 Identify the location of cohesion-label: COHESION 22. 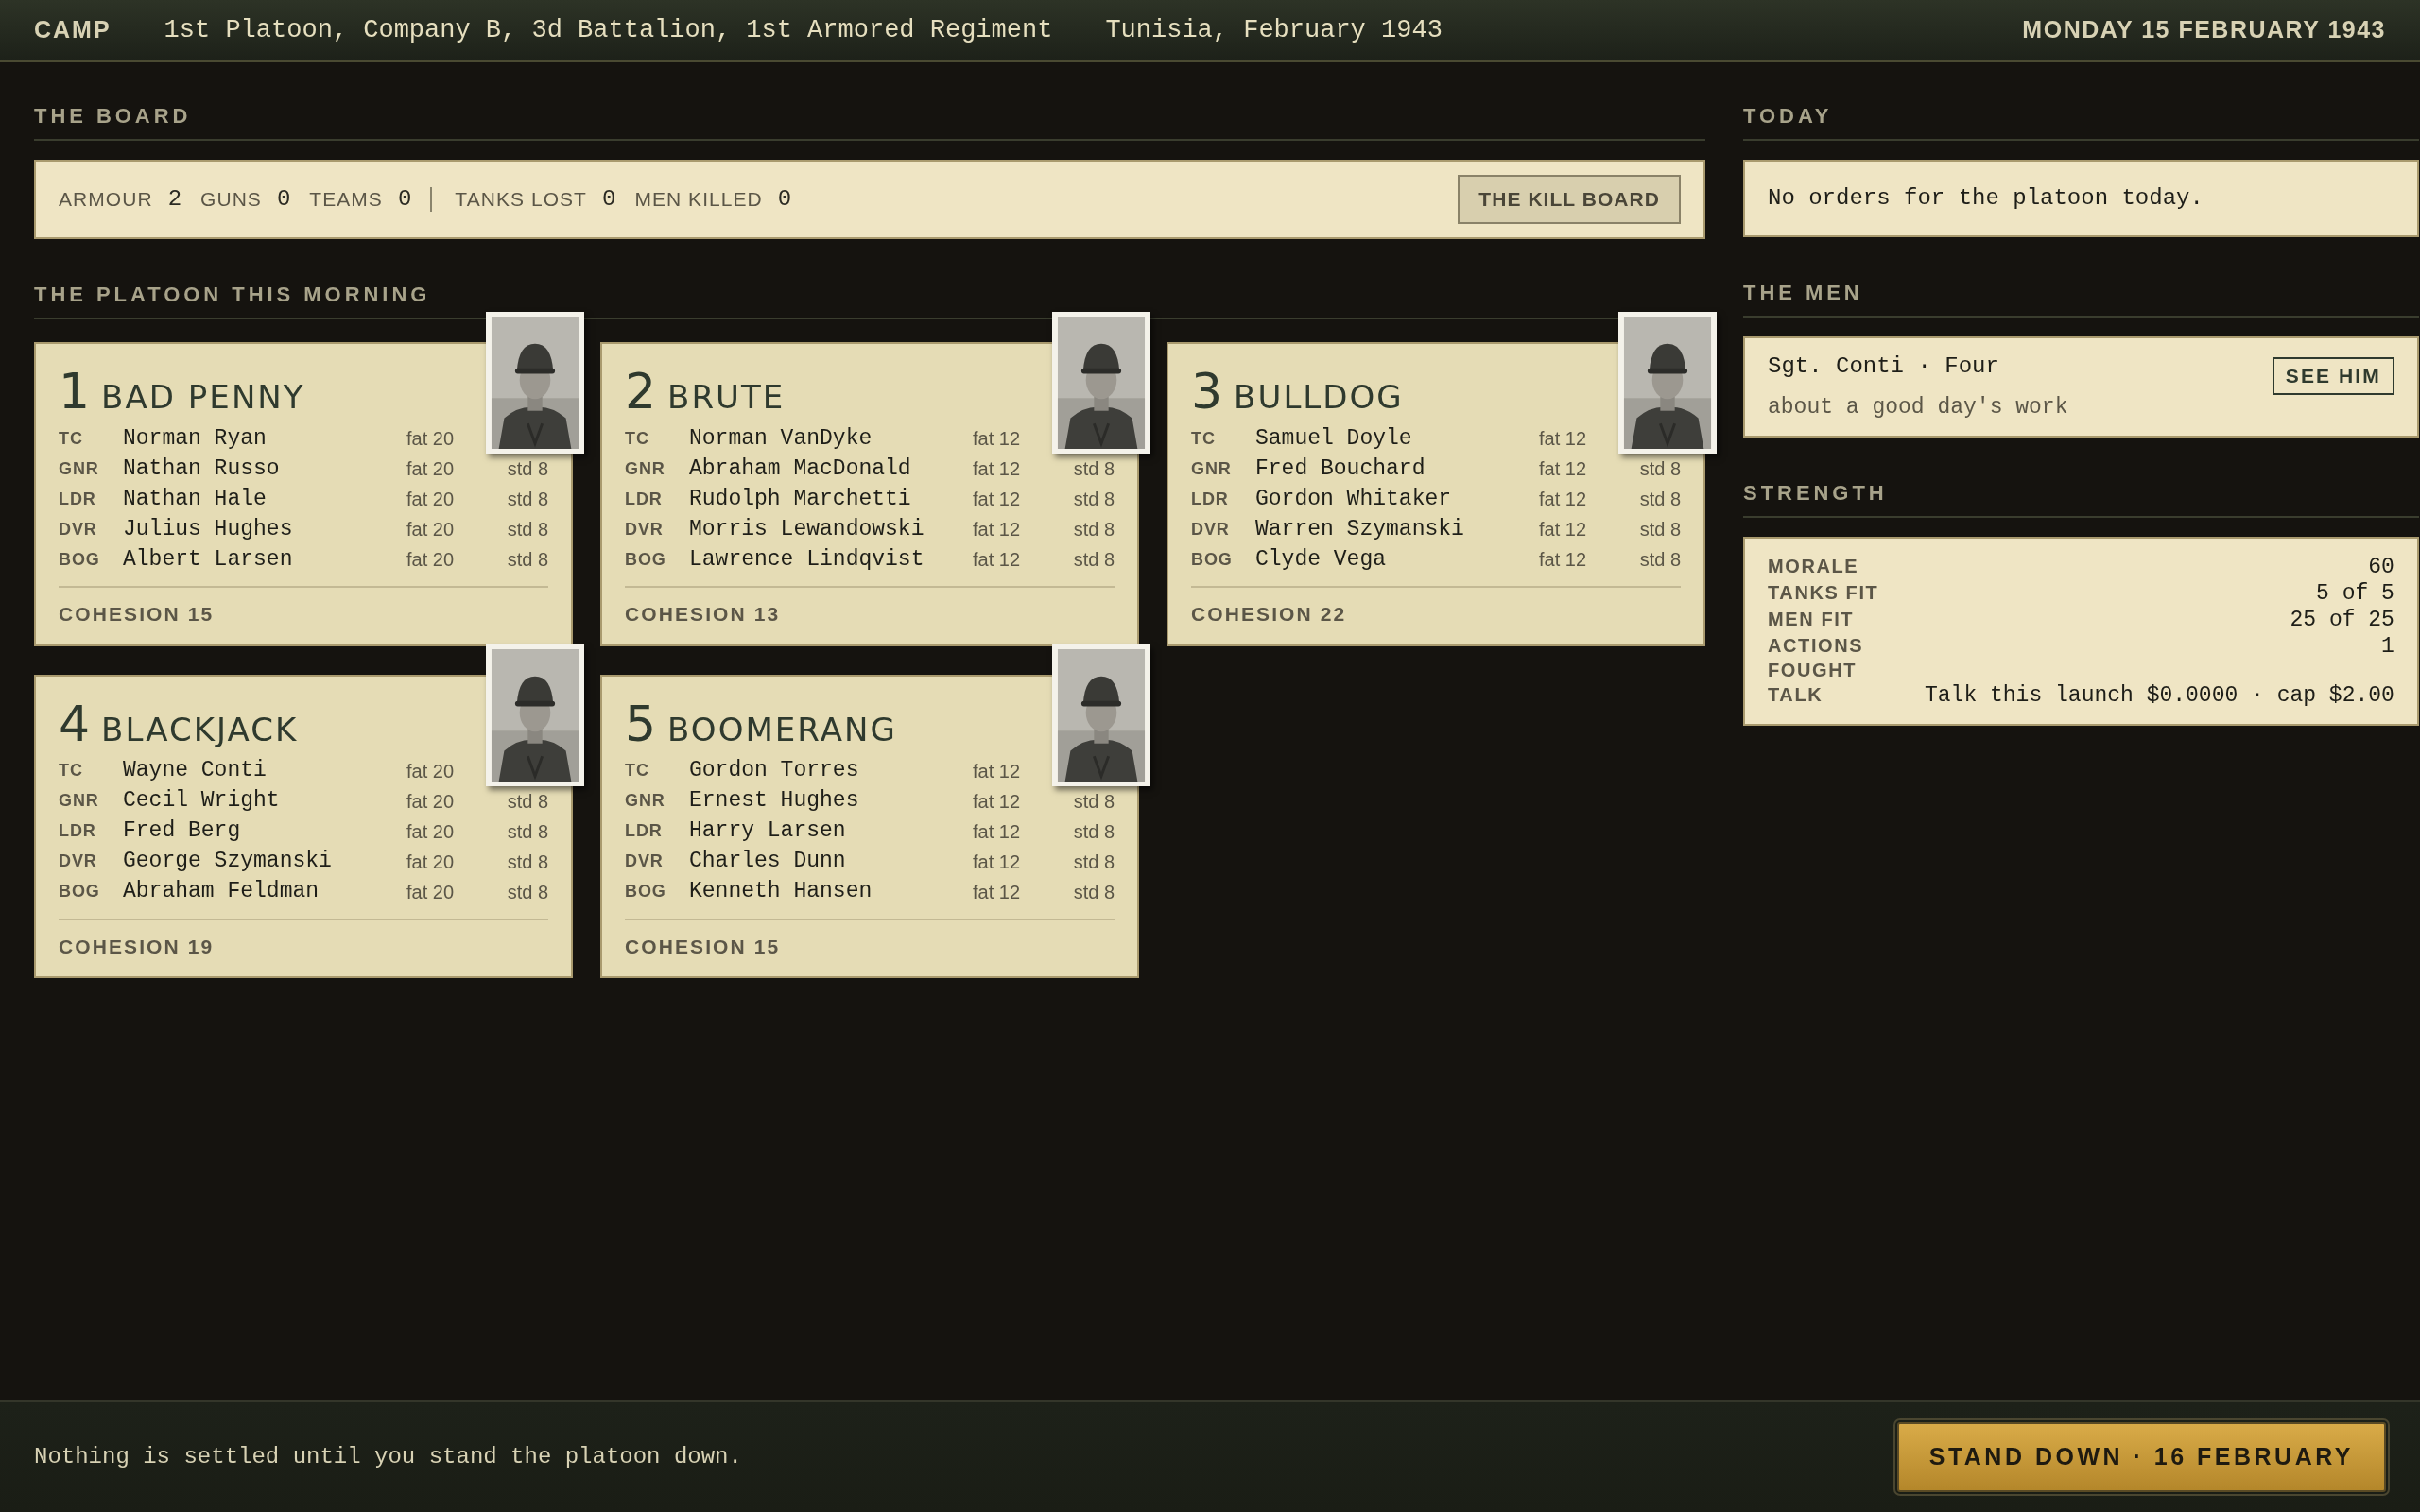
(1269, 614).